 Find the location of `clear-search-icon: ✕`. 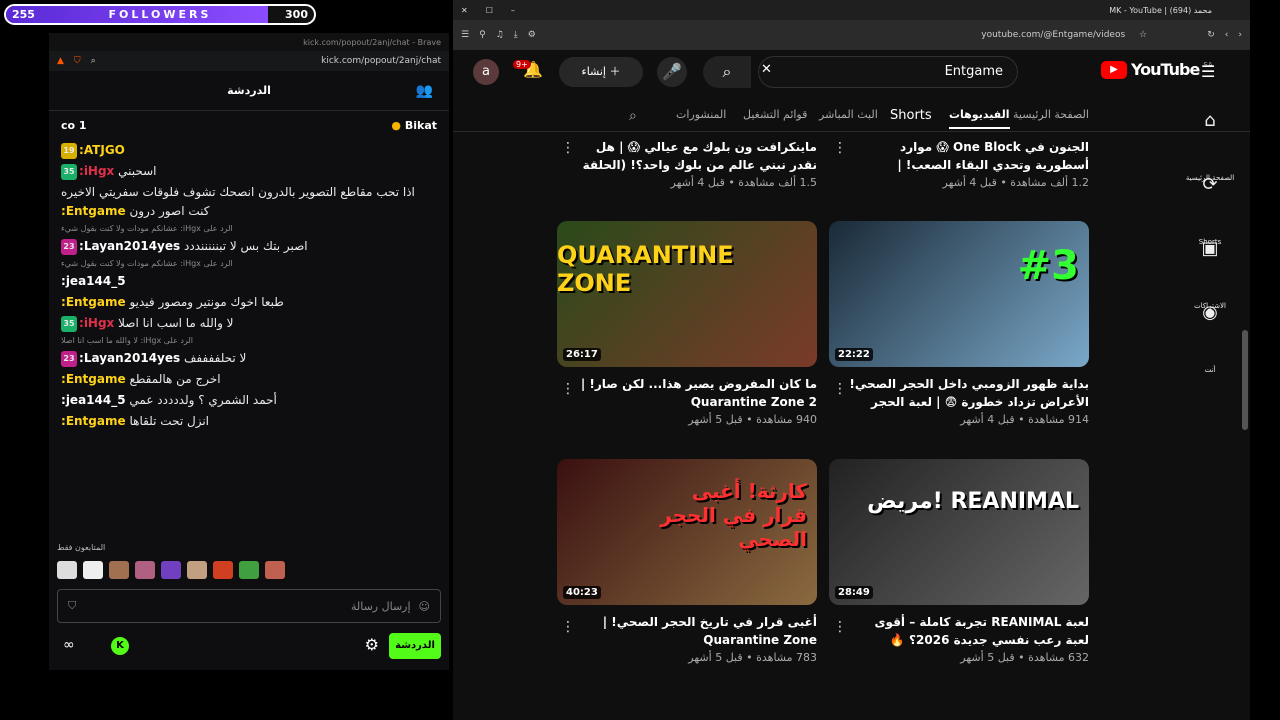

clear-search-icon: ✕ is located at coordinates (766, 69).